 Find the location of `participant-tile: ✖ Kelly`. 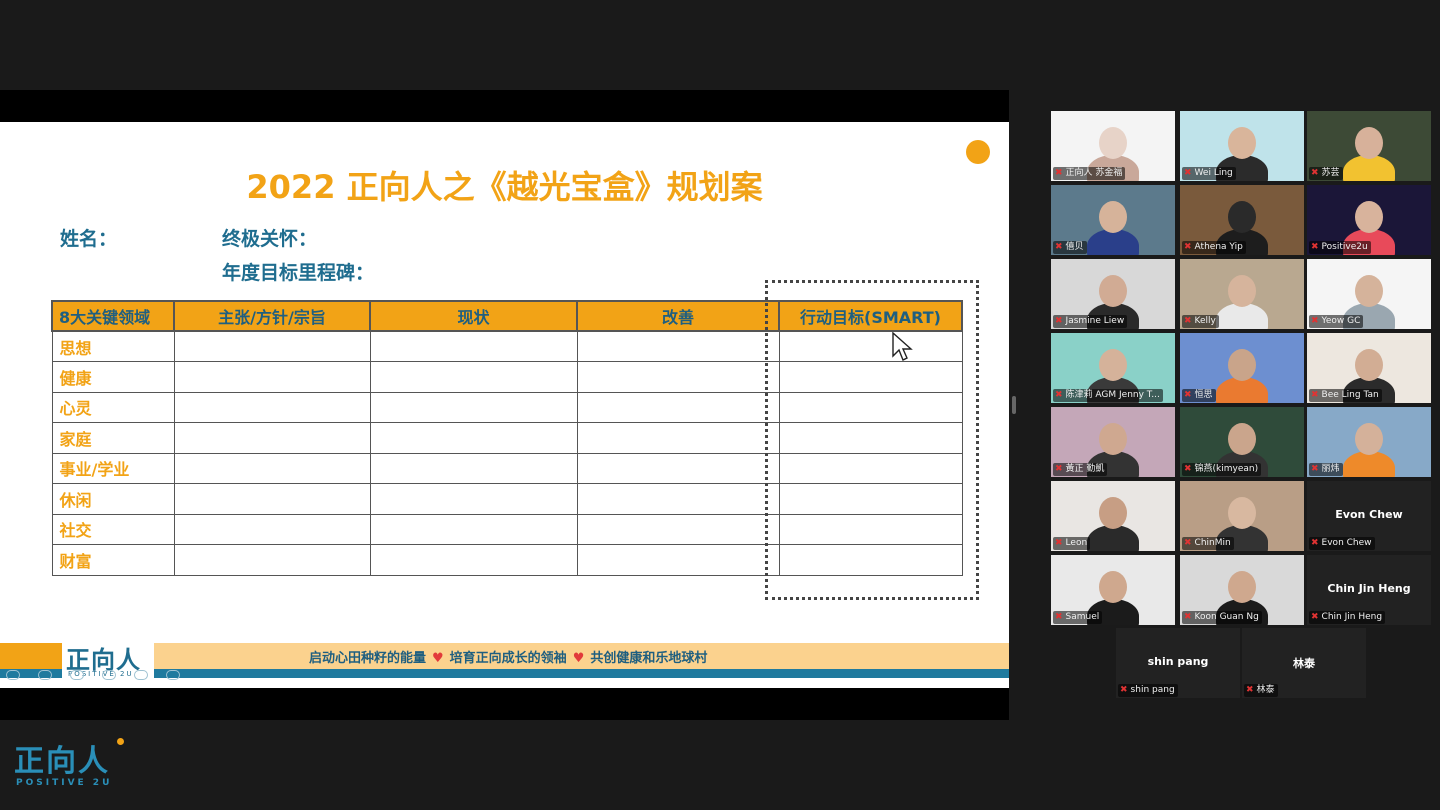

participant-tile: ✖ Kelly is located at coordinates (1242, 294).